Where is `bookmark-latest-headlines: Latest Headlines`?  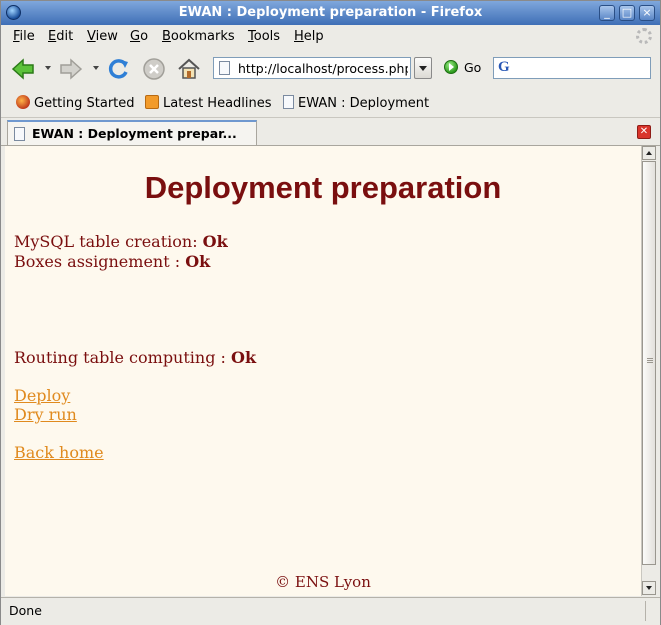 bookmark-latest-headlines: Latest Headlines is located at coordinates (208, 103).